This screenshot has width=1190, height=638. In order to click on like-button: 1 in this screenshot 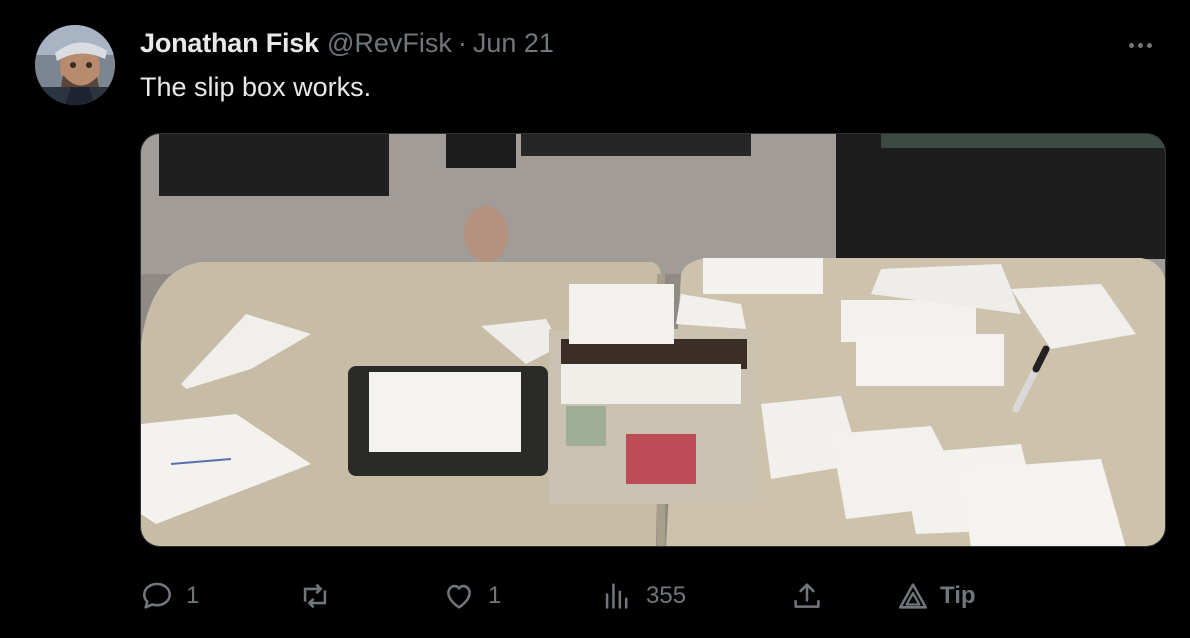, I will do `click(471, 596)`.